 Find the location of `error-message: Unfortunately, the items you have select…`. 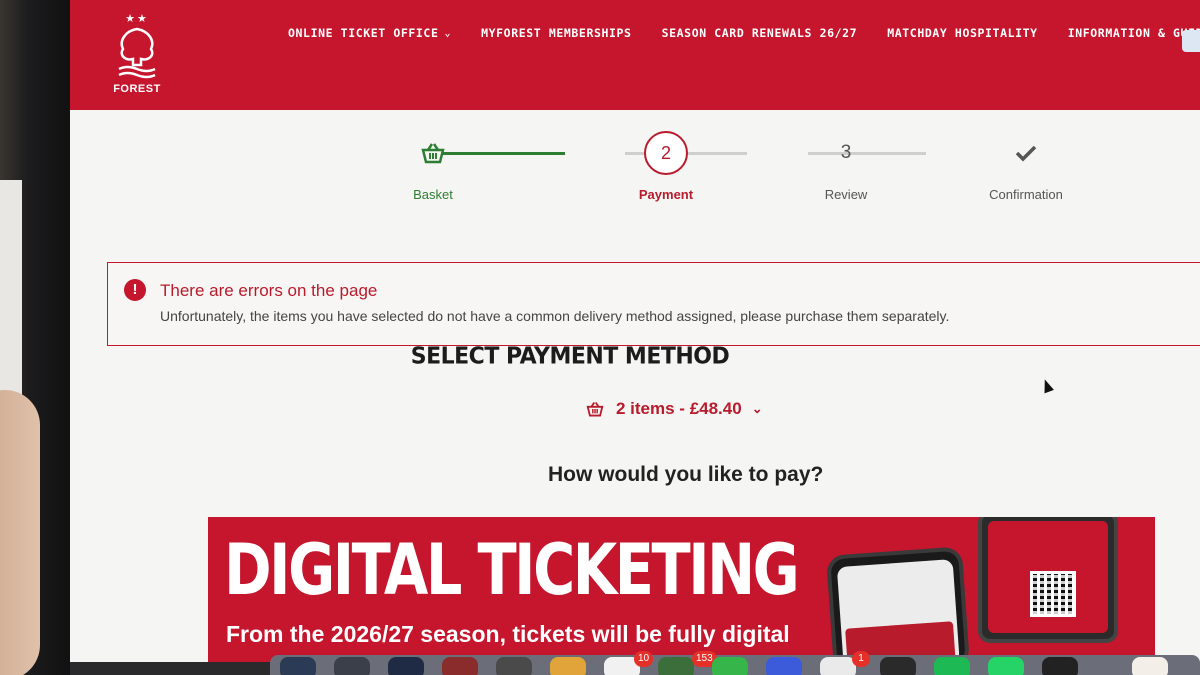

error-message: Unfortunately, the items you have select… is located at coordinates (555, 316).